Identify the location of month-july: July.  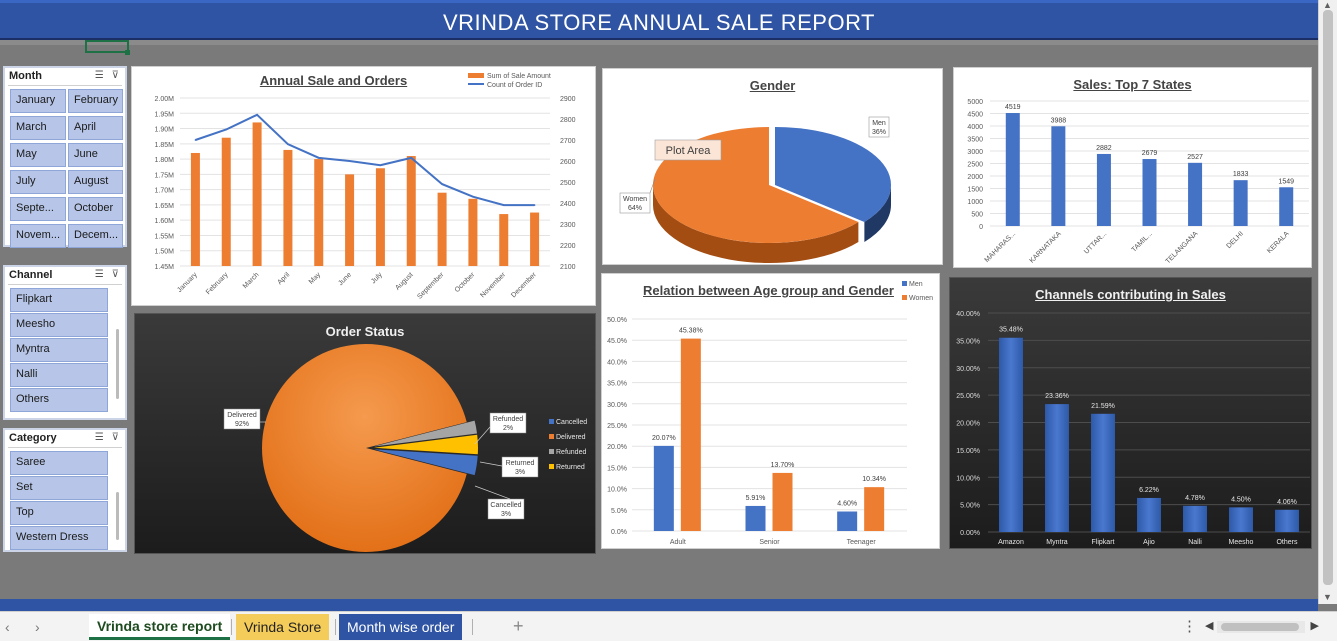
(38, 182).